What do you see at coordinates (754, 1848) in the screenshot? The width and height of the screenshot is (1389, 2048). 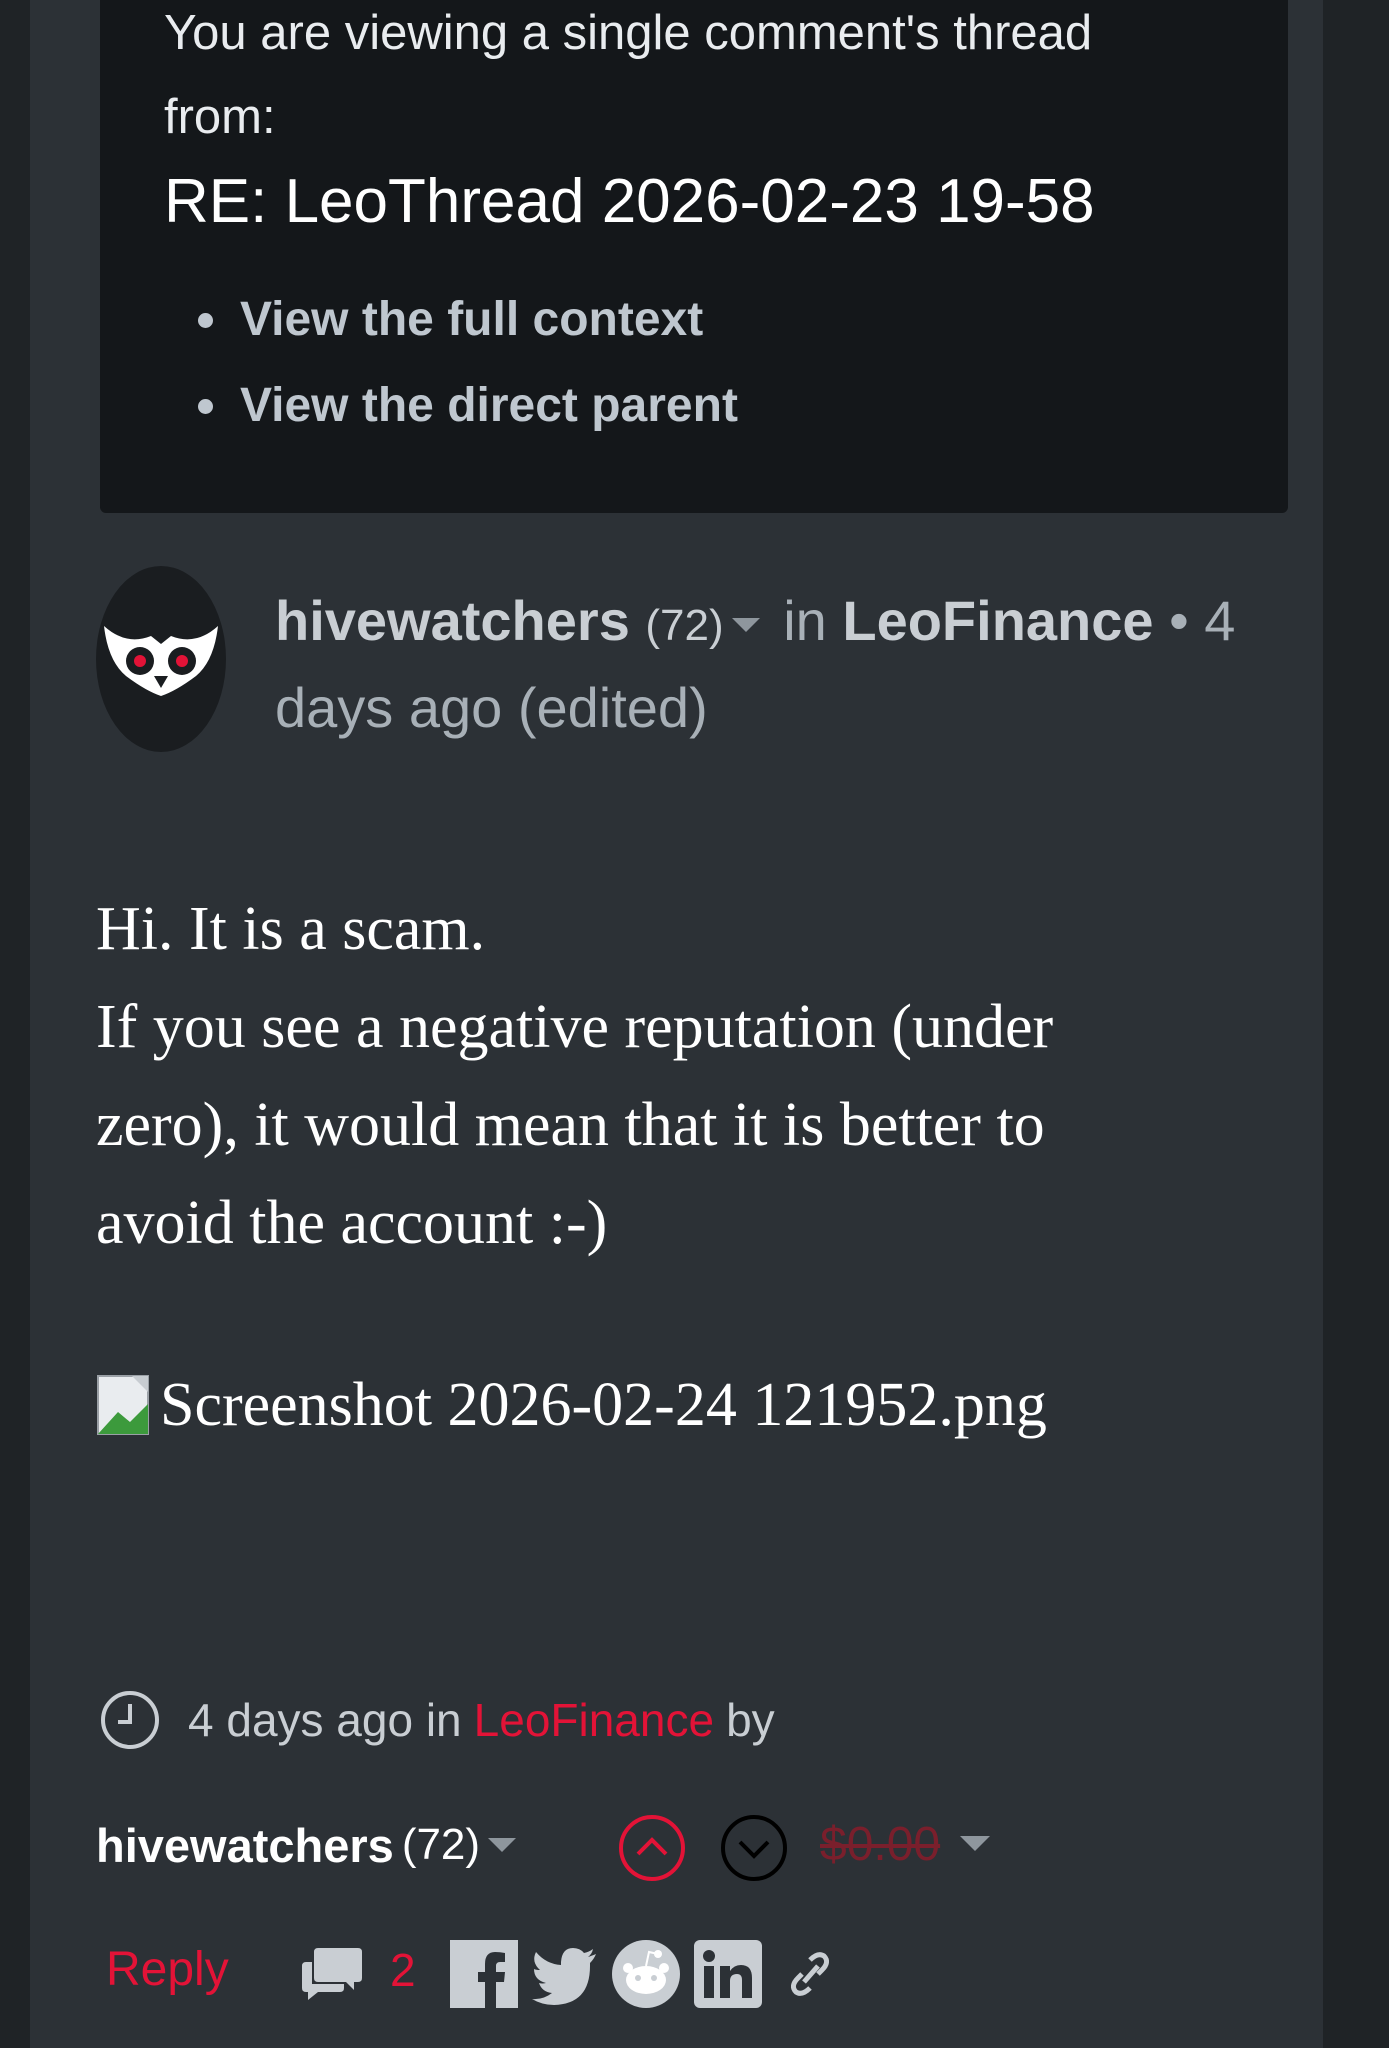 I see `downvote-button` at bounding box center [754, 1848].